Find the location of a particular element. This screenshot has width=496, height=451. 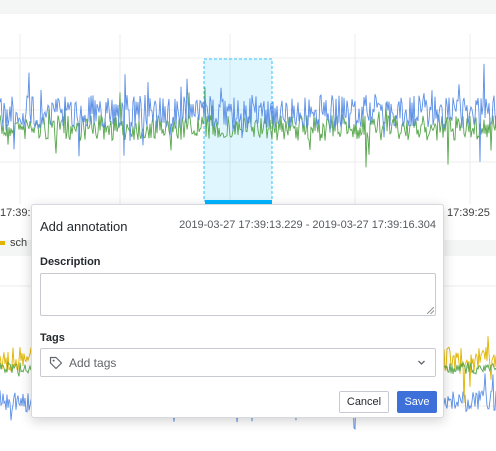

tag-icon is located at coordinates (56, 363).